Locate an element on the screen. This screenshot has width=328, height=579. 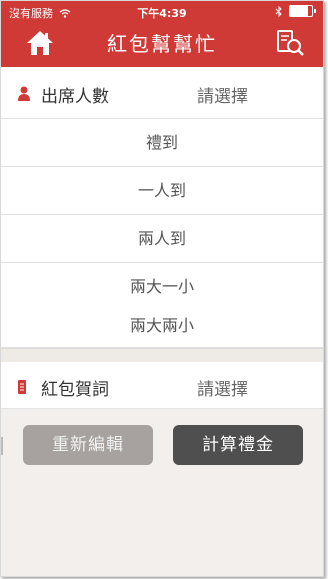
attendance-option: 兩大一小 is located at coordinates (162, 287).